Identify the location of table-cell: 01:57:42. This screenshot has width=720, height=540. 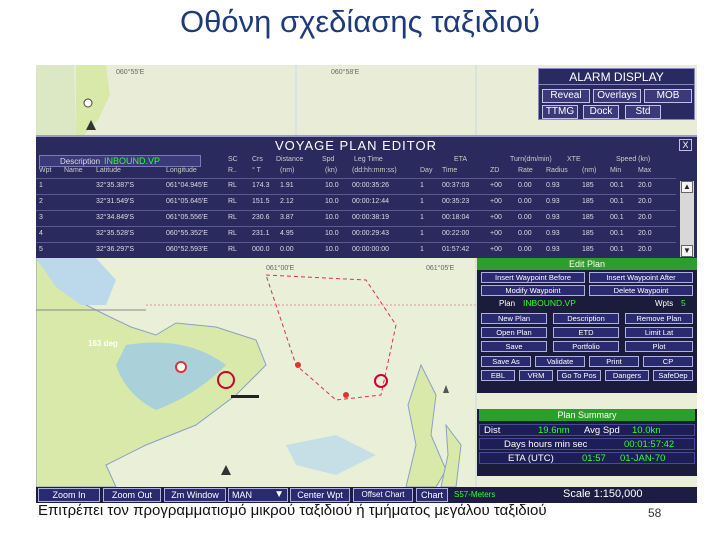
(456, 249).